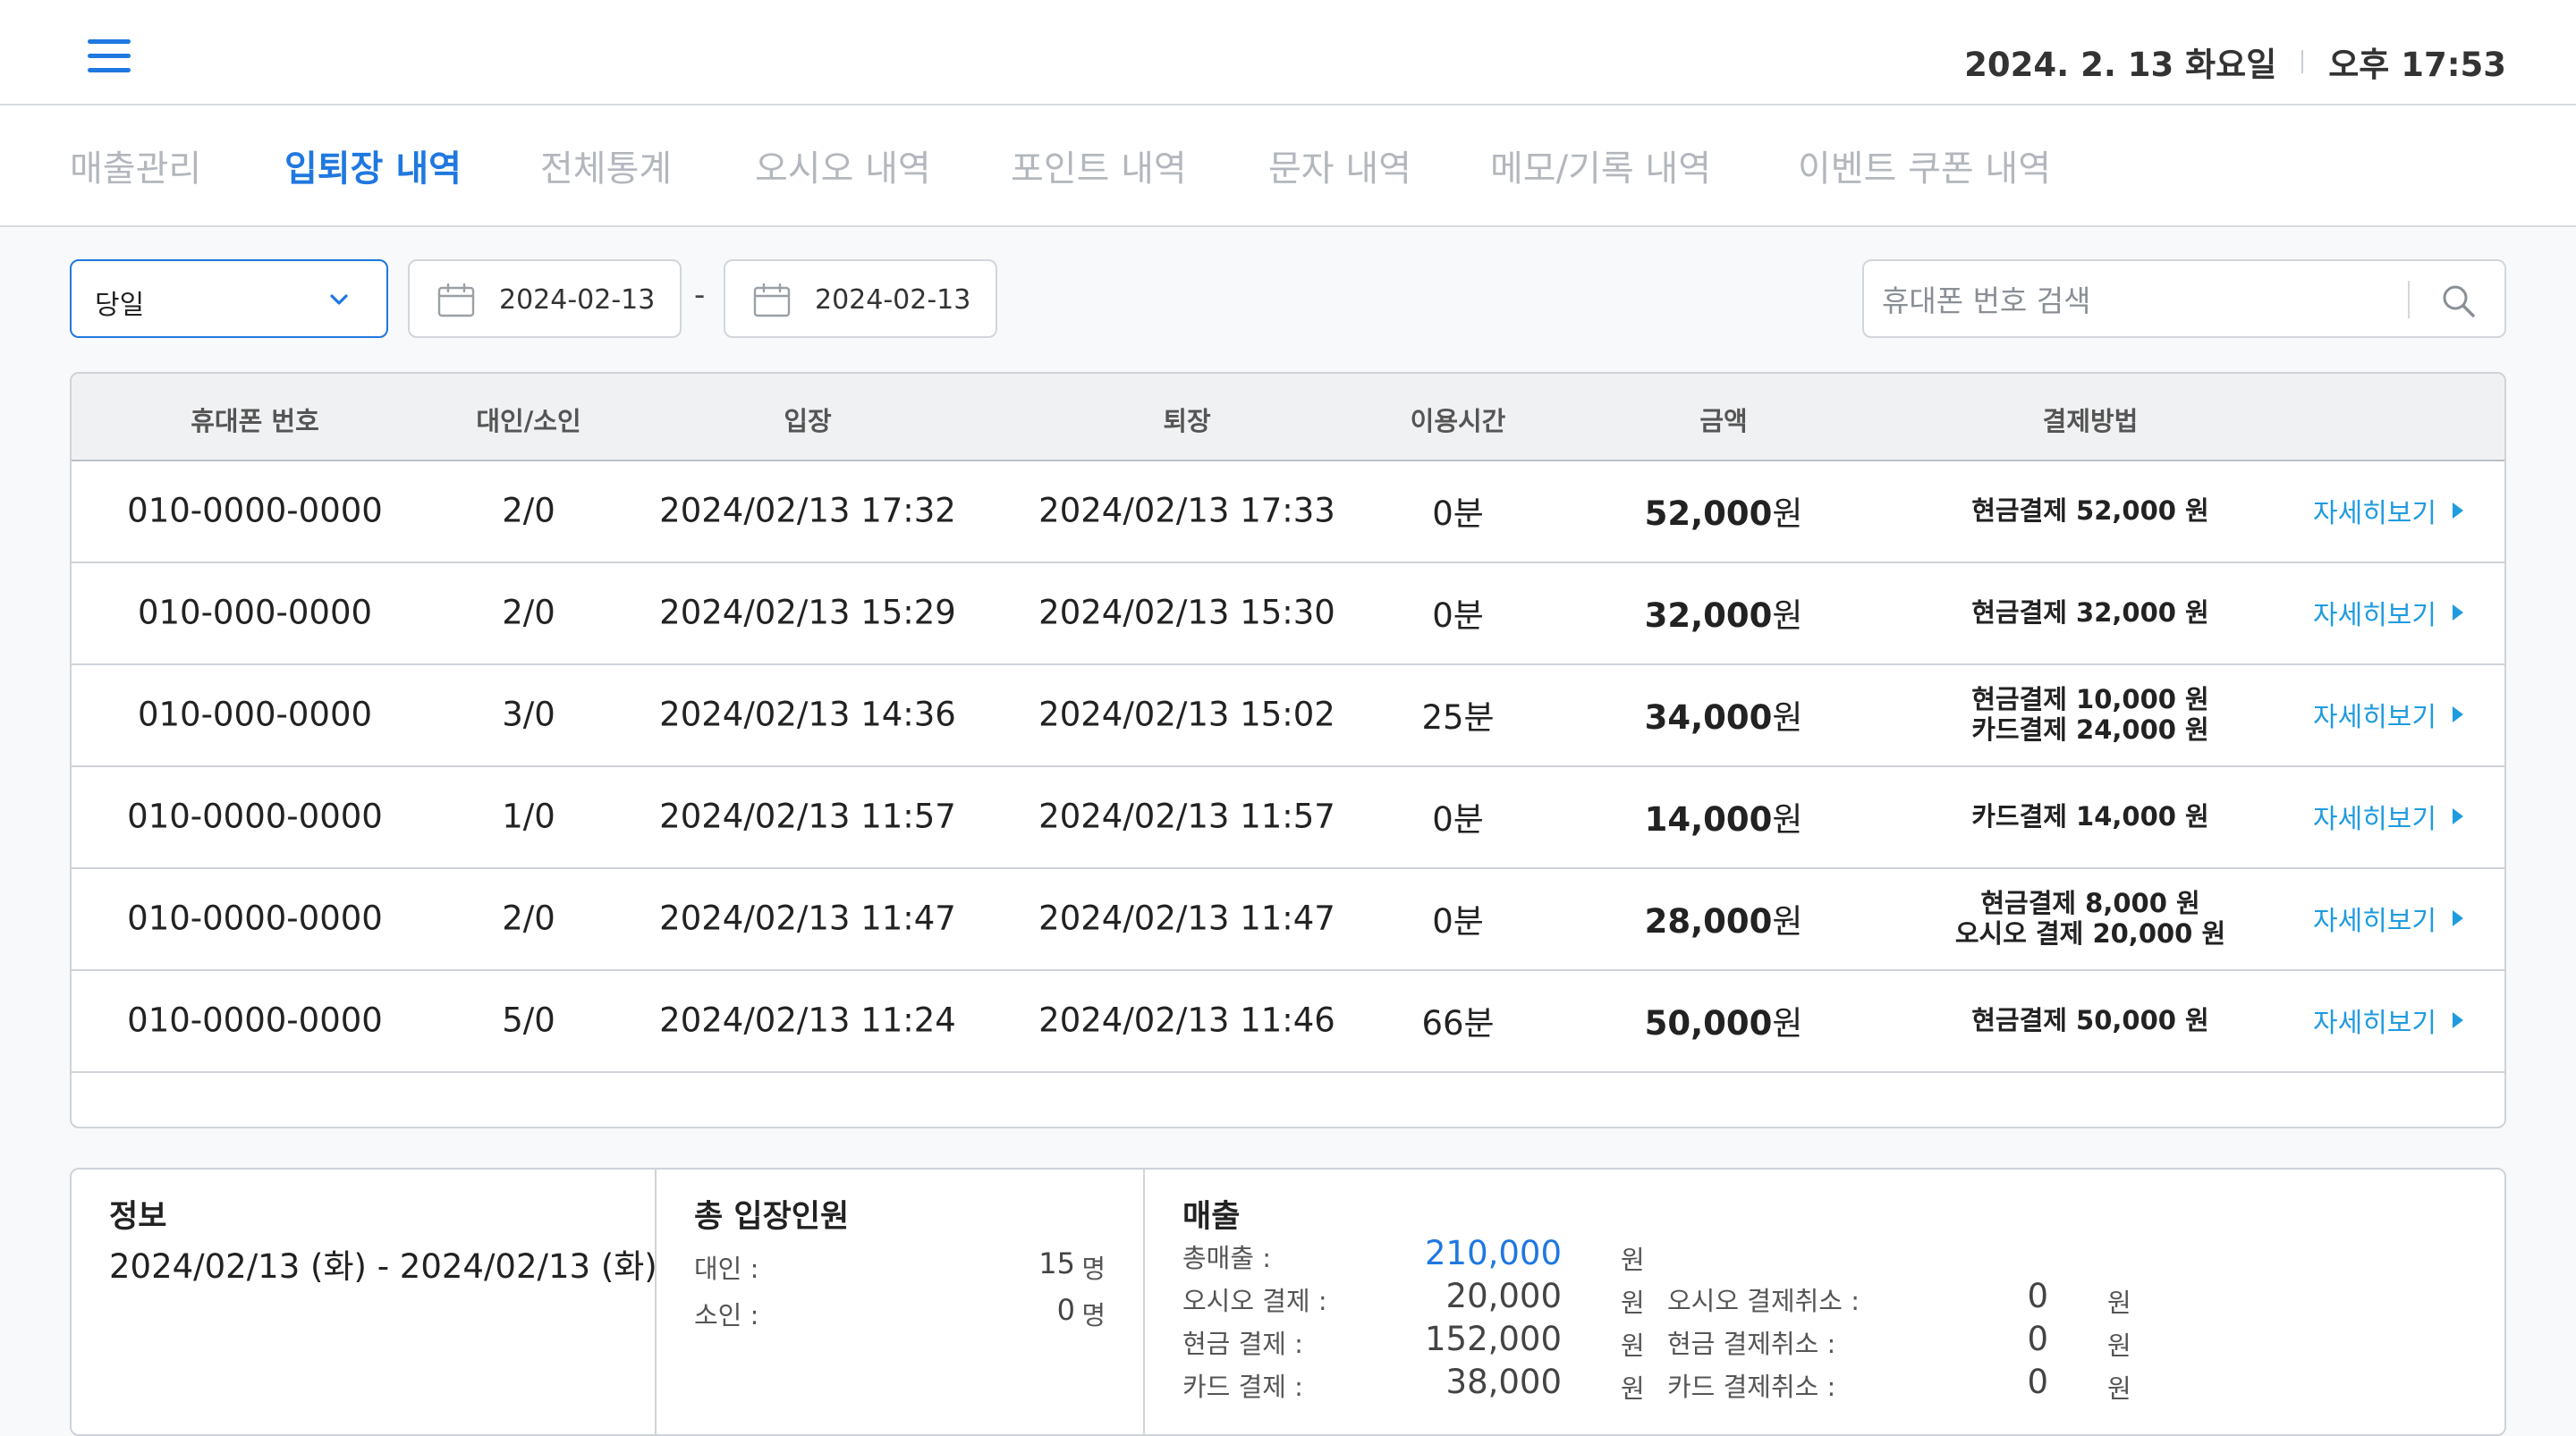  What do you see at coordinates (1227, 1258) in the screenshot?
I see `total-sales-label: 총매출 :` at bounding box center [1227, 1258].